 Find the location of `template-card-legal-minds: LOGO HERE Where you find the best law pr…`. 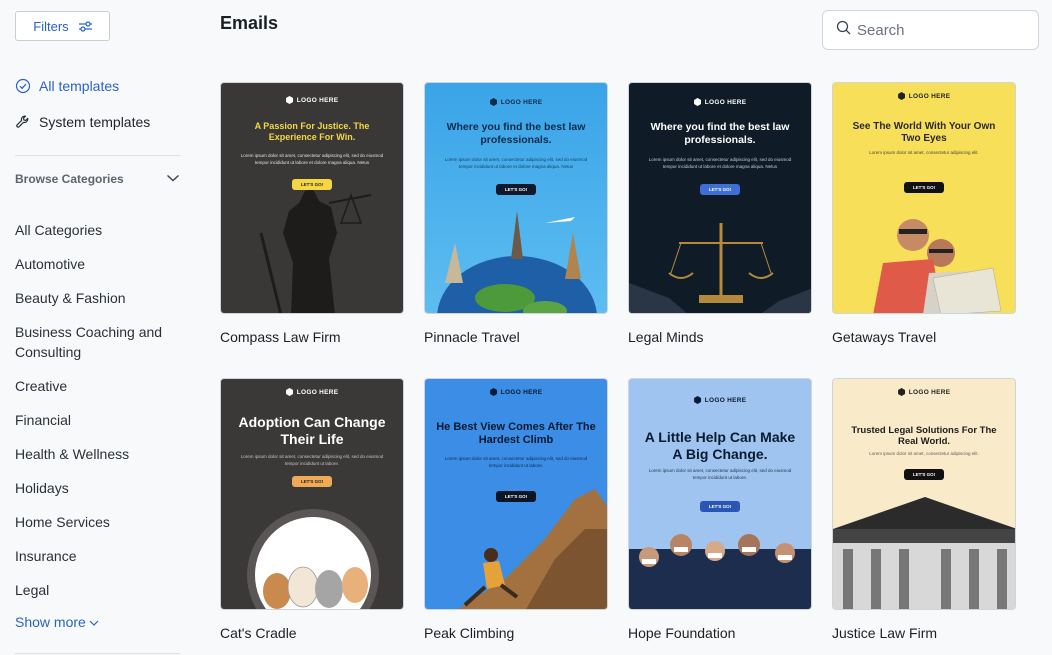

template-card-legal-minds: LOGO HERE Where you find the best law pr… is located at coordinates (720, 213).